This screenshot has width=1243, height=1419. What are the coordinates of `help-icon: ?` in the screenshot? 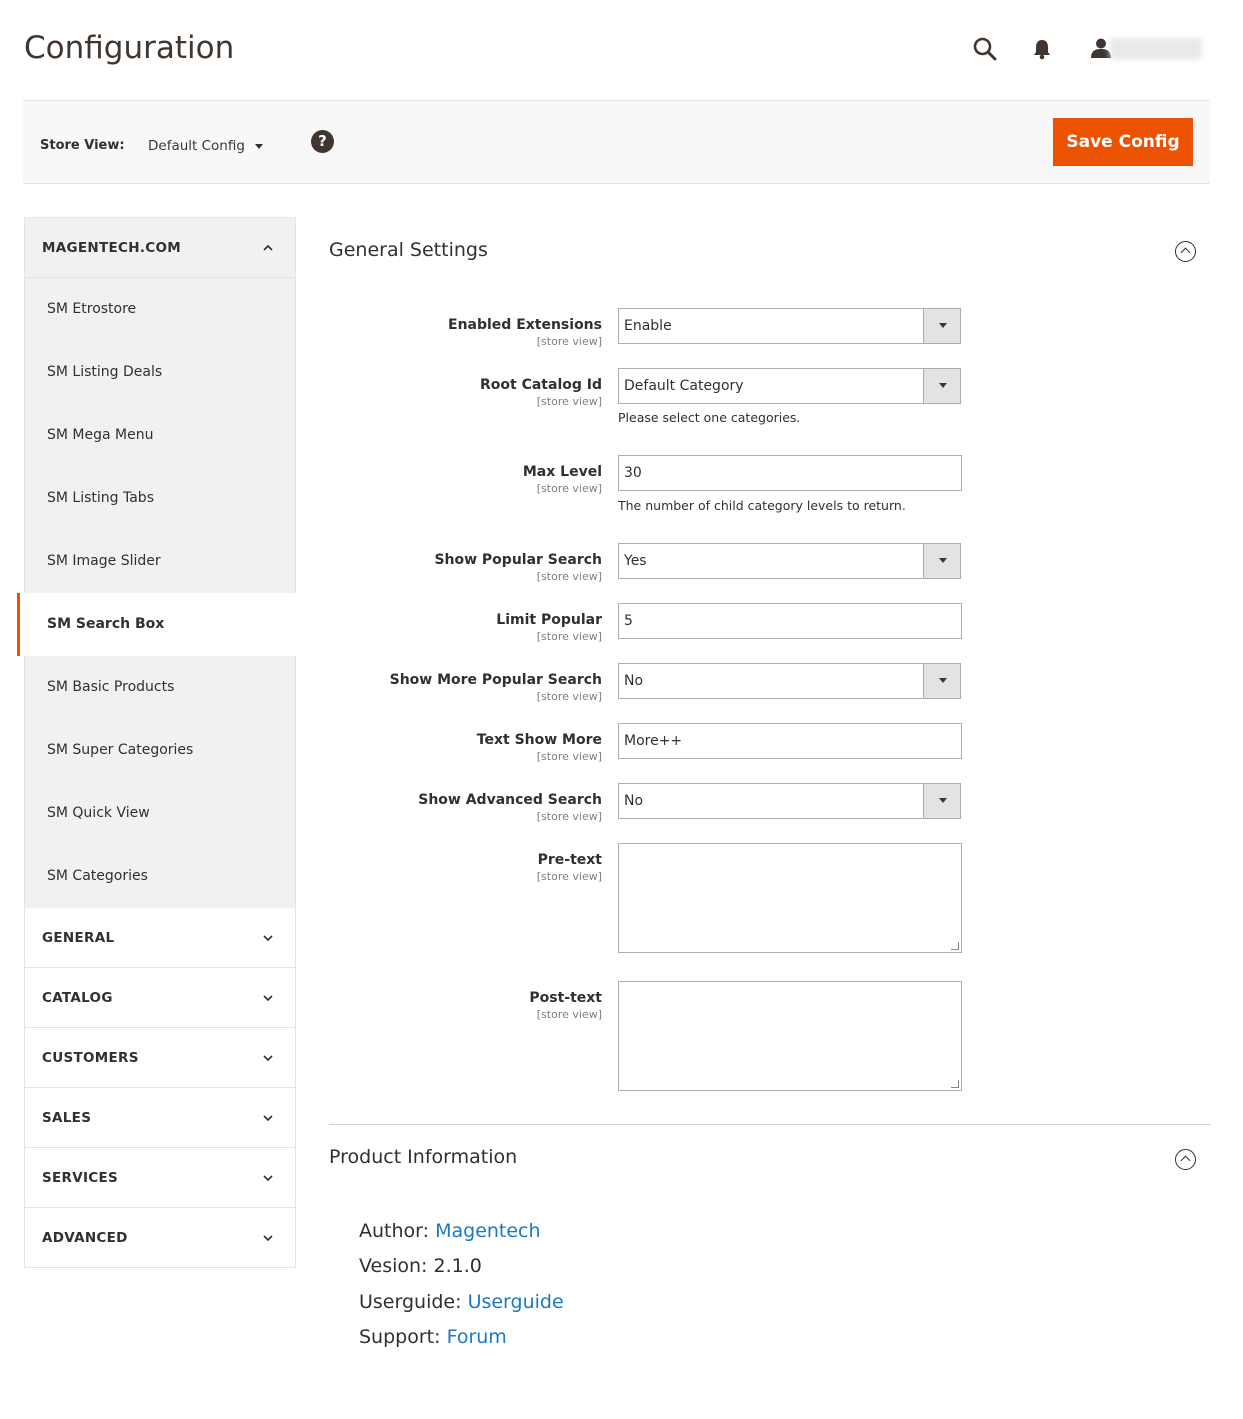 It's located at (322, 141).